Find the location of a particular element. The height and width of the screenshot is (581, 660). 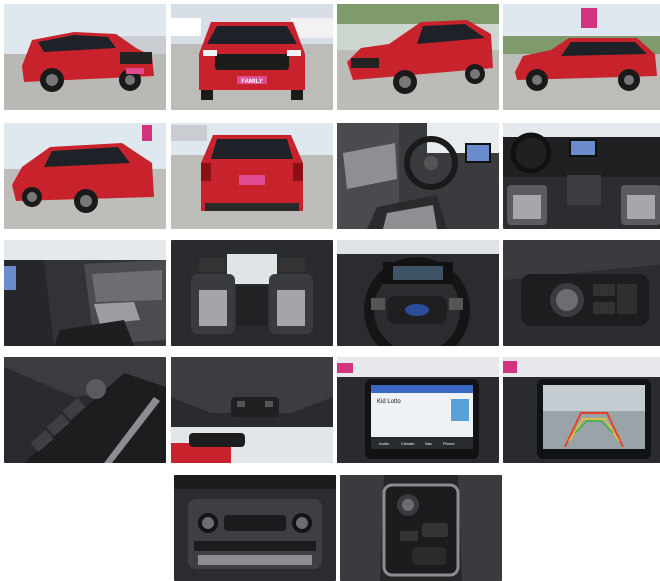

screen-nav-phone: Phone is located at coordinates (449, 443).